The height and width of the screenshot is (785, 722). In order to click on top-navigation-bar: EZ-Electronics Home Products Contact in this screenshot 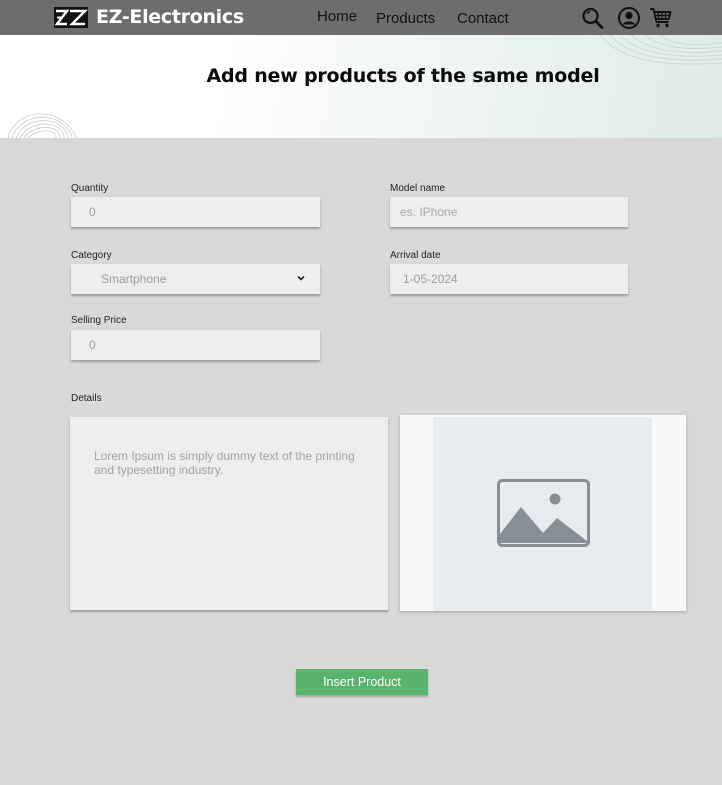, I will do `click(361, 17)`.